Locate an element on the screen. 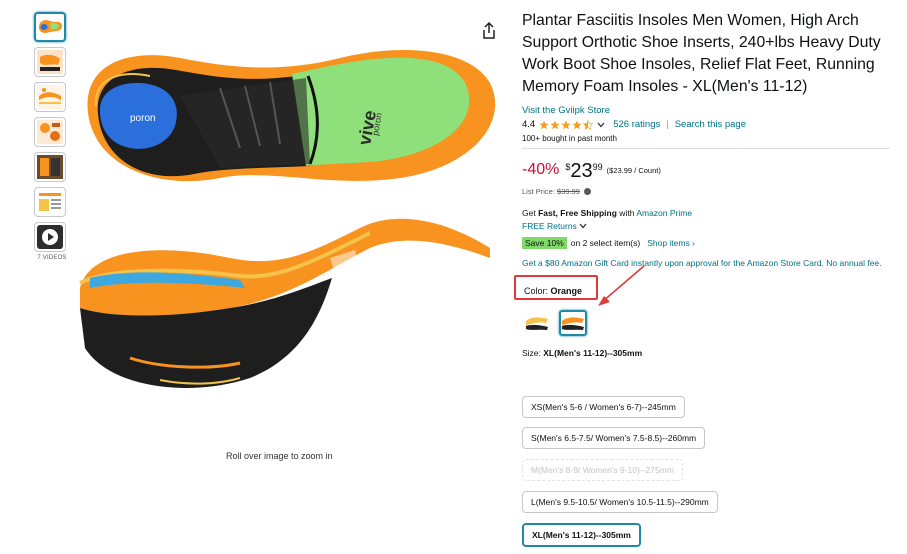  shop-items-link: Shop items › is located at coordinates (671, 243).